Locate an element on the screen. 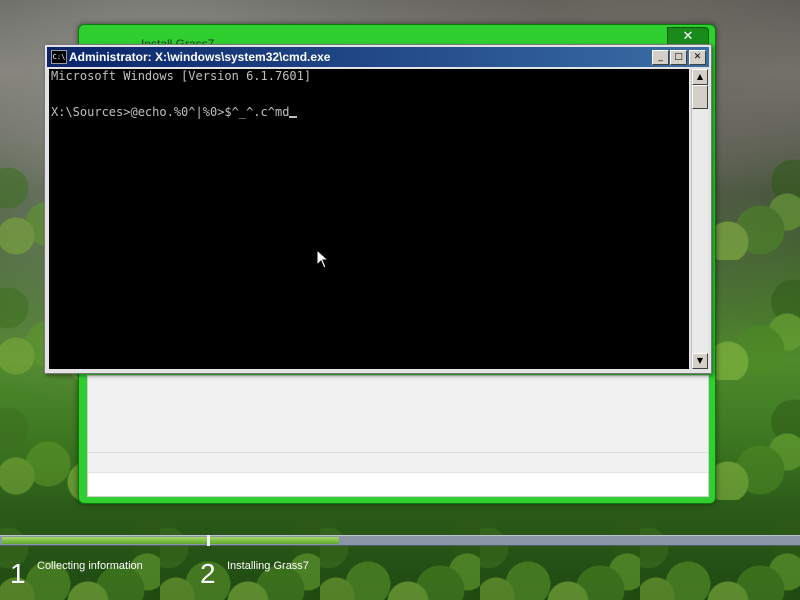 The width and height of the screenshot is (800, 600). step-label: Collecting information is located at coordinates (90, 566).